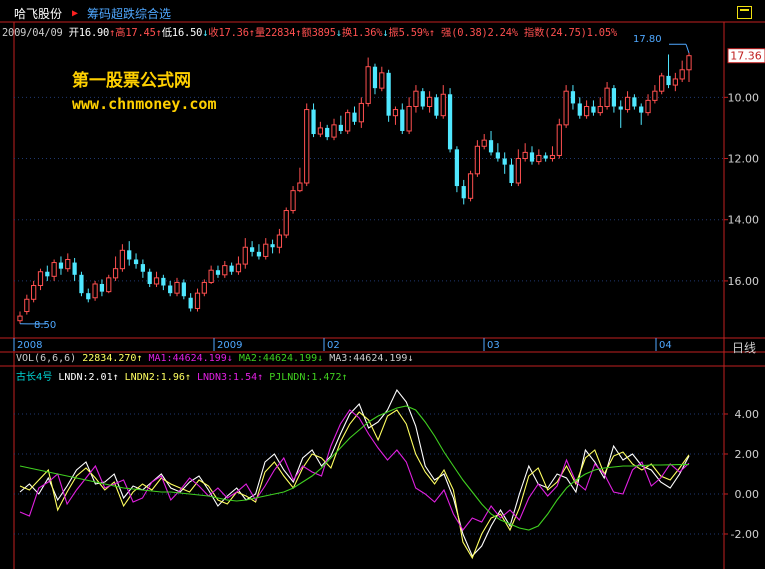 The height and width of the screenshot is (569, 765). Describe the element at coordinates (744, 281) in the screenshot. I see `price-tick-label: 16.00` at that location.